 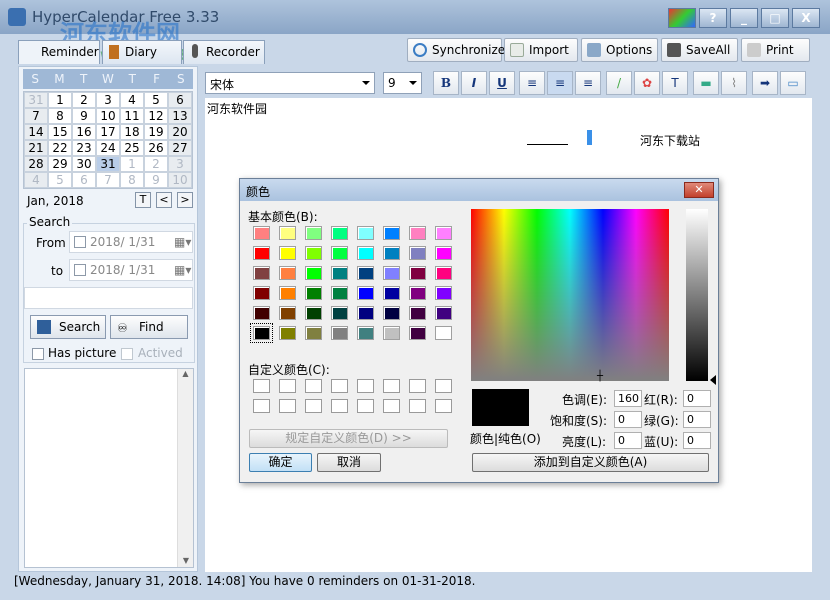 What do you see at coordinates (185, 468) in the screenshot?
I see `list-scrollbar: ▲ ▼` at bounding box center [185, 468].